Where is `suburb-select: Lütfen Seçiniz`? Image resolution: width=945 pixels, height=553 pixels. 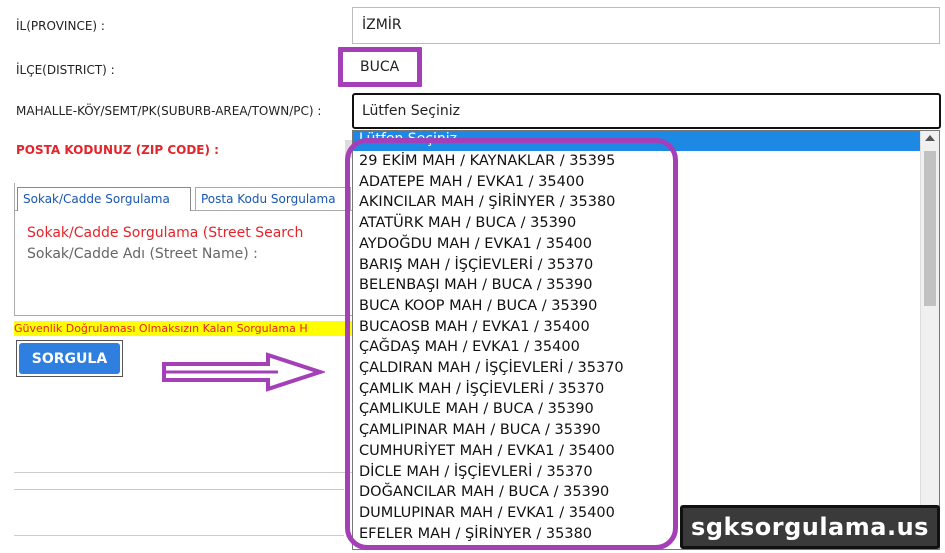
suburb-select: Lütfen Seçiniz is located at coordinates (646, 111).